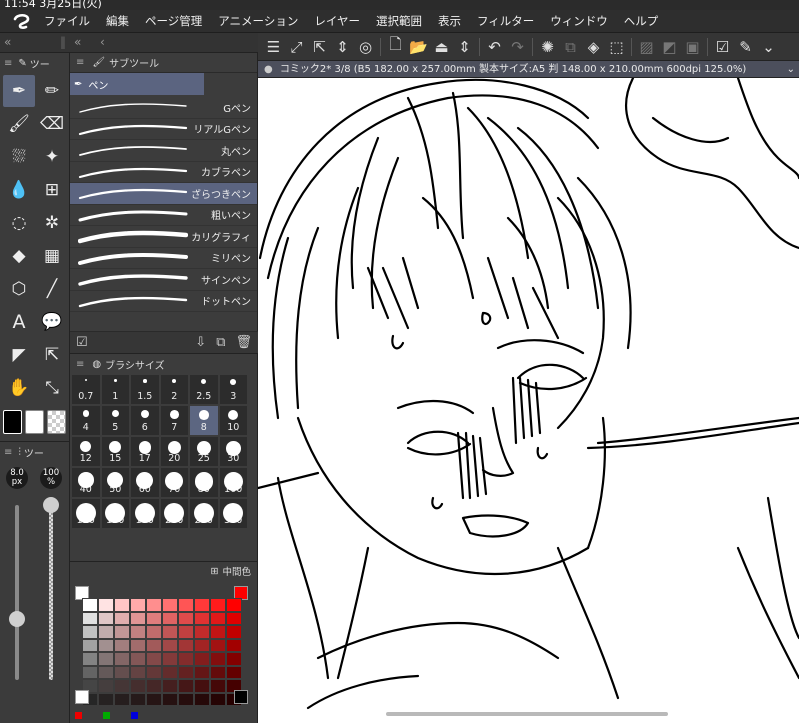  Describe the element at coordinates (547, 47) in the screenshot. I see `loading-spinner-icon: ✺` at that location.